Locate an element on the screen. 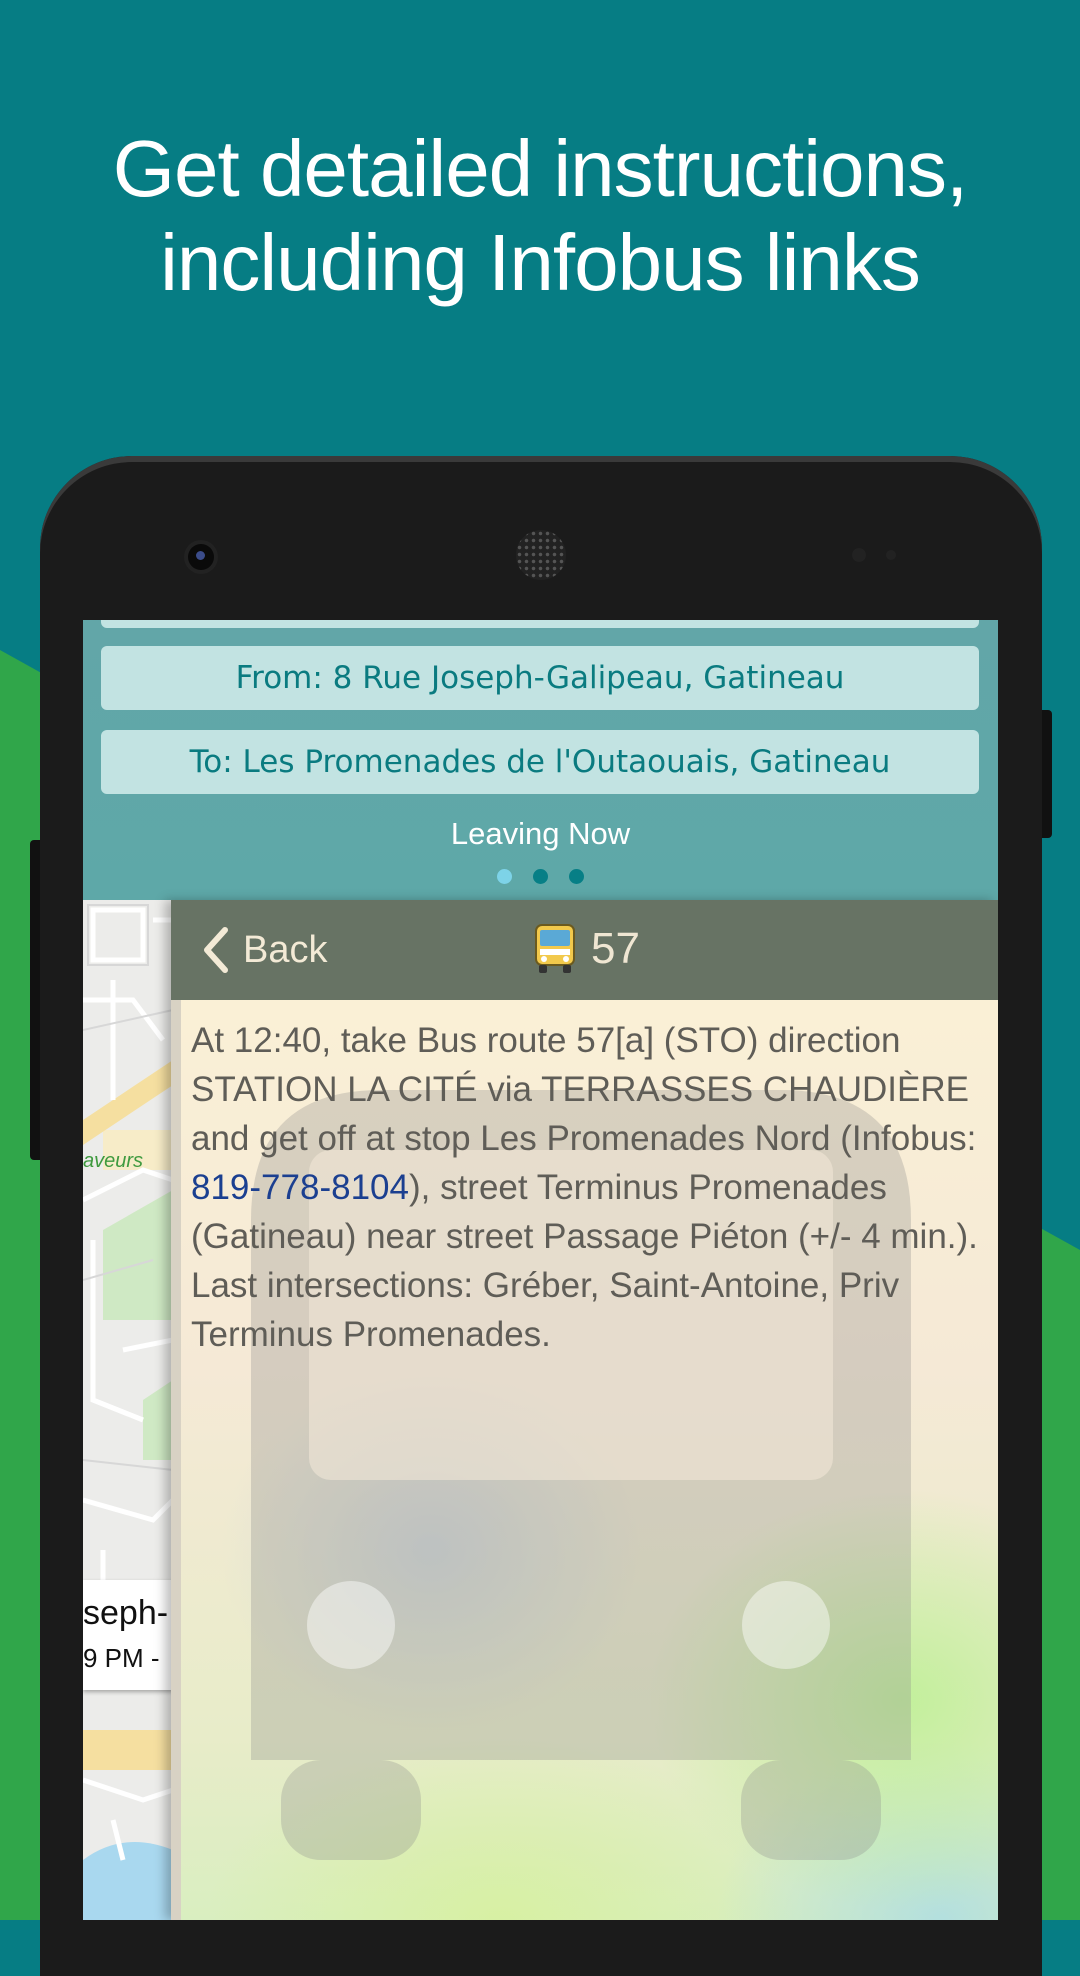  back-button-label: Back is located at coordinates (285, 949).